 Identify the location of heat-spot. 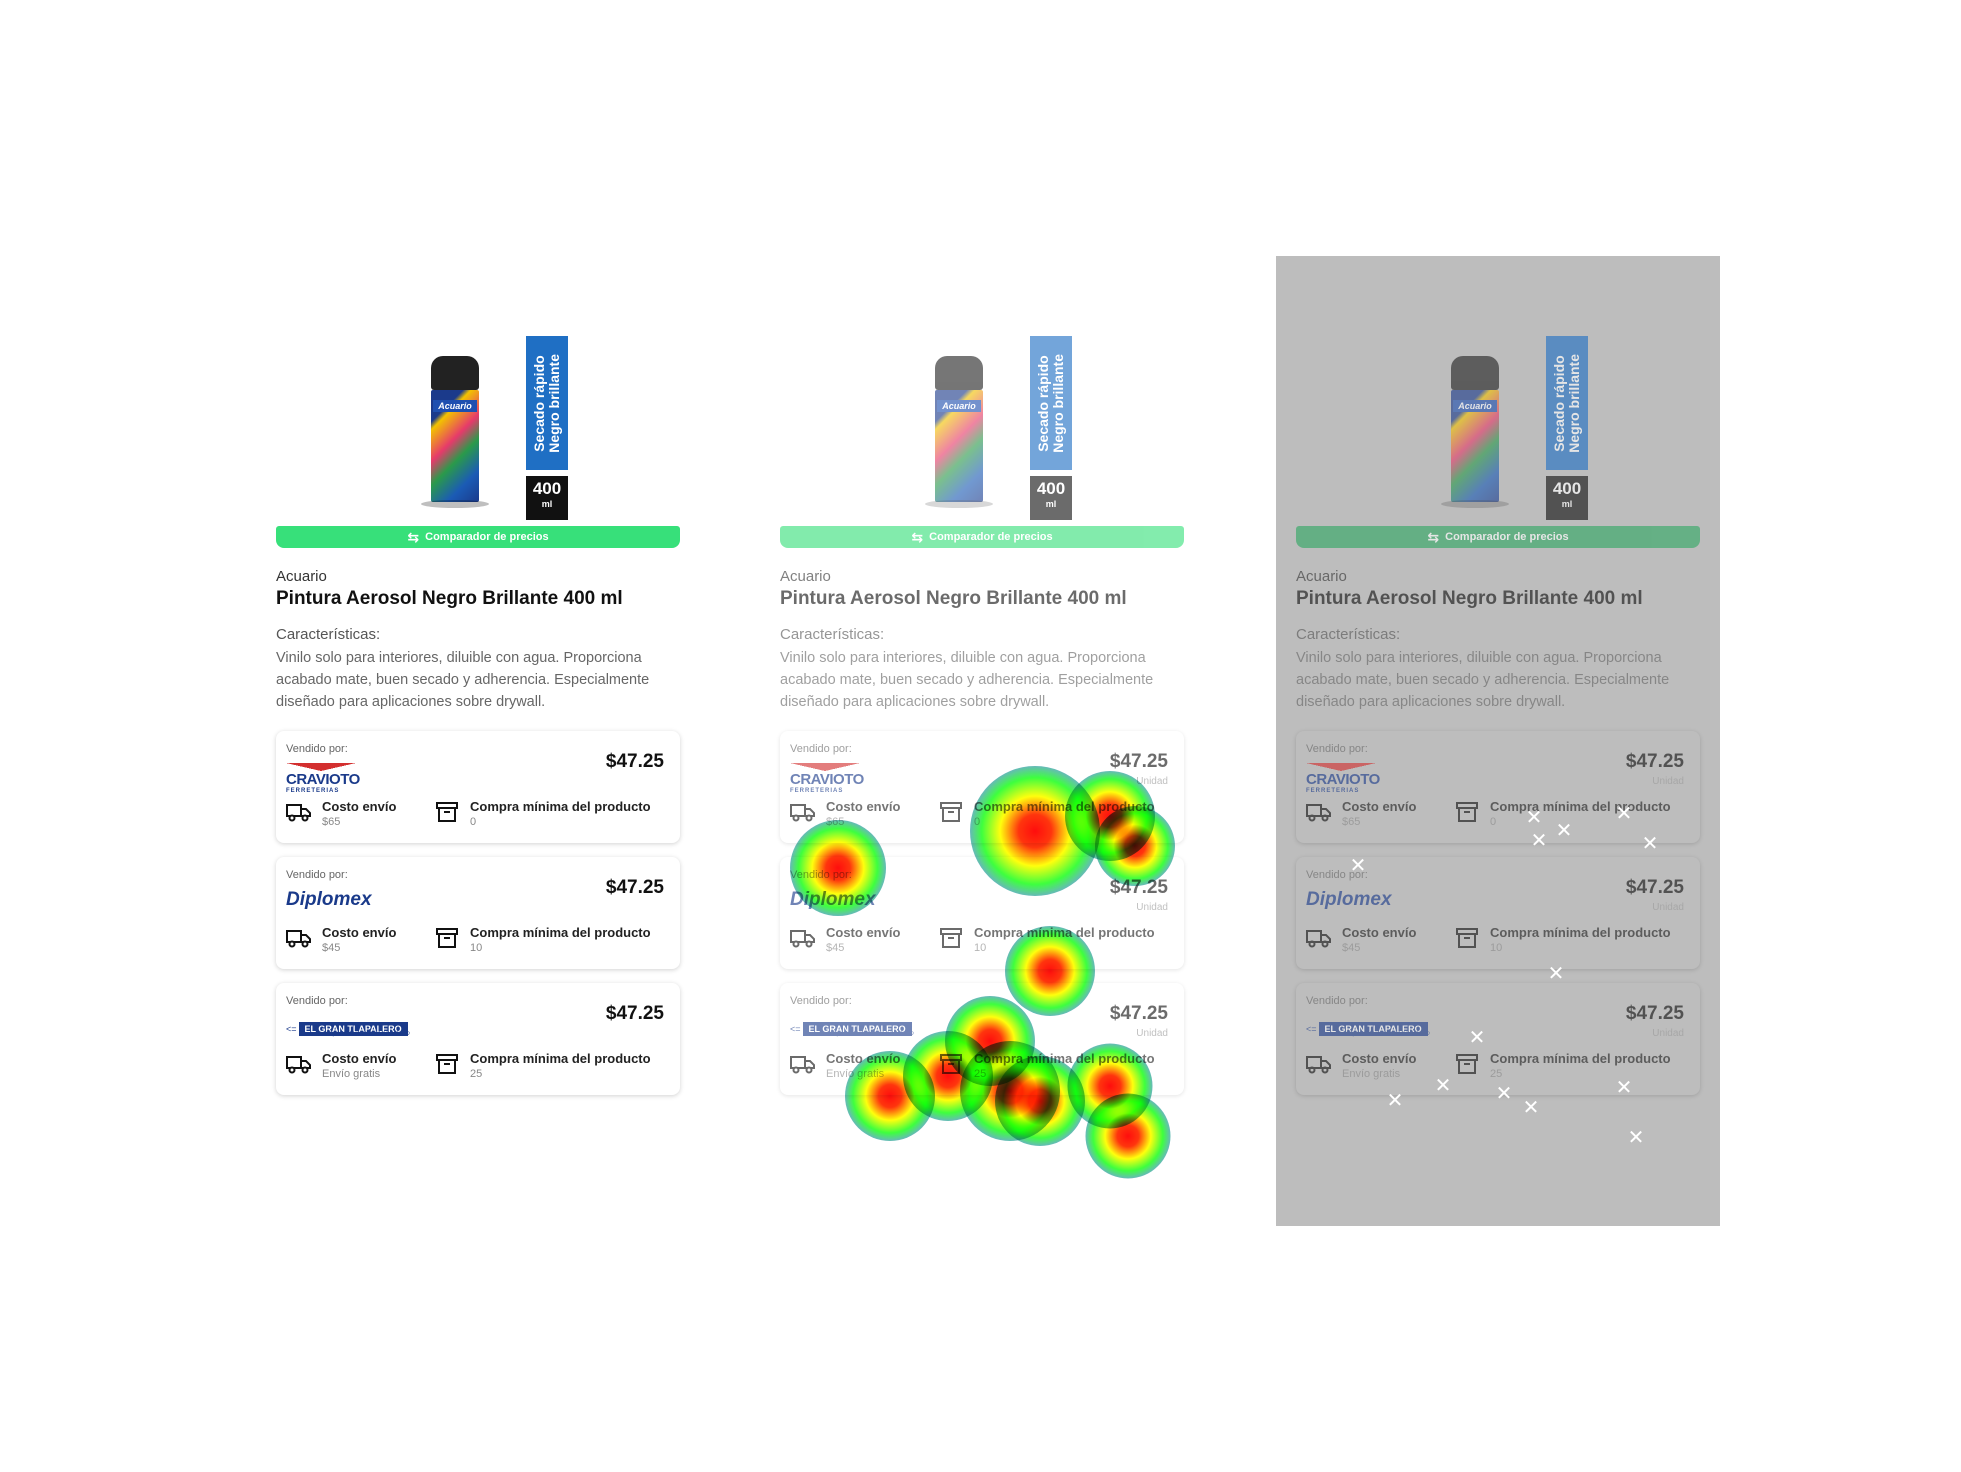
(1128, 1136).